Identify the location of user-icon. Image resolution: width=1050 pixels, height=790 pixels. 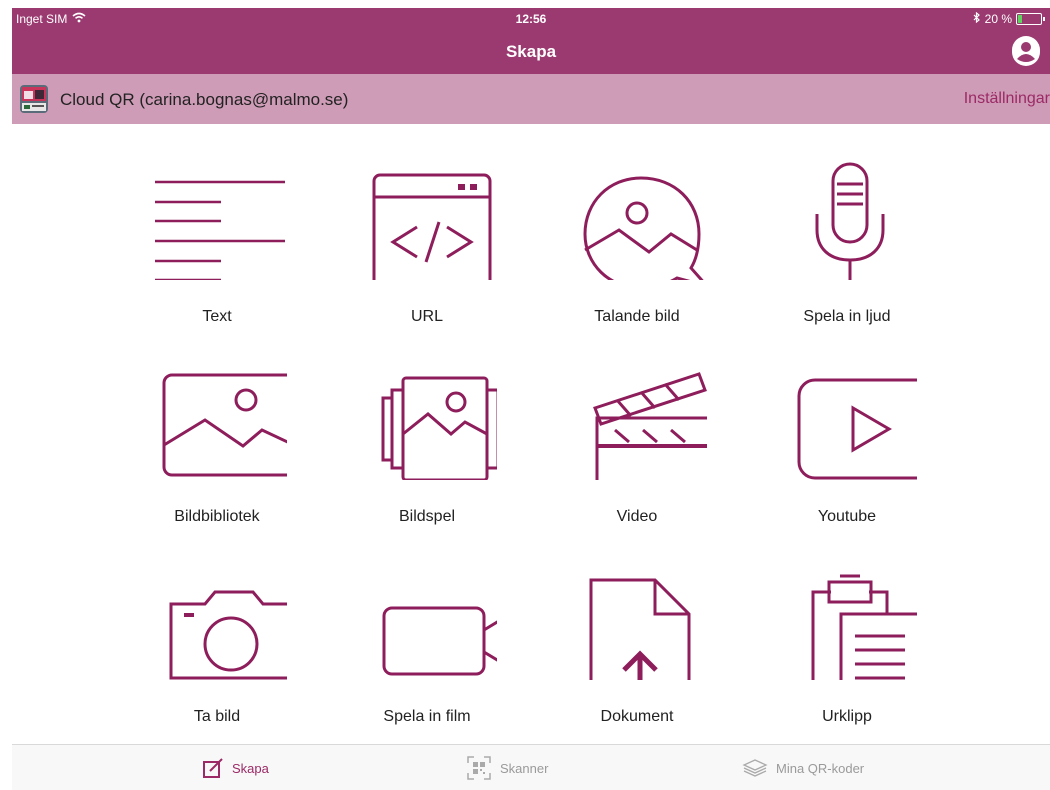
(1026, 52).